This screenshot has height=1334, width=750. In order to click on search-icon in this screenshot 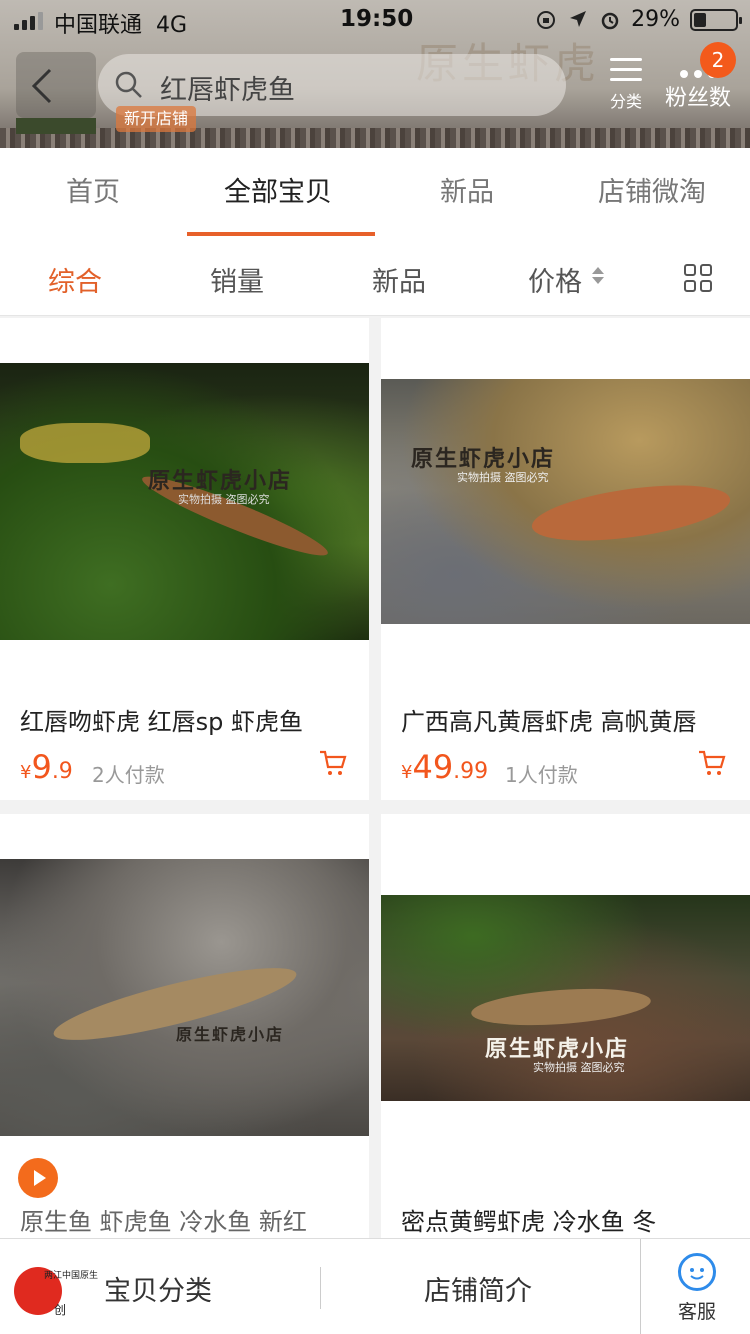, I will do `click(128, 84)`.